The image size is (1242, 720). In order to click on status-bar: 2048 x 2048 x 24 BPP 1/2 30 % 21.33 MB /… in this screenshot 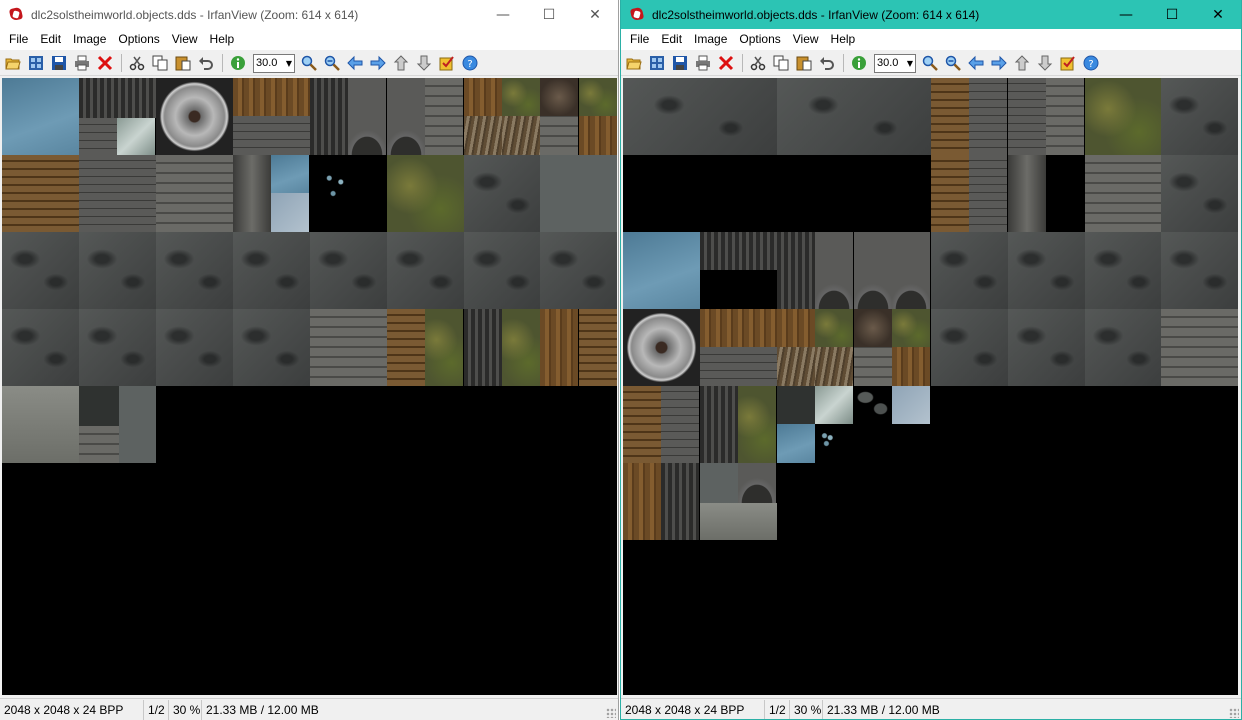, I will do `click(931, 708)`.